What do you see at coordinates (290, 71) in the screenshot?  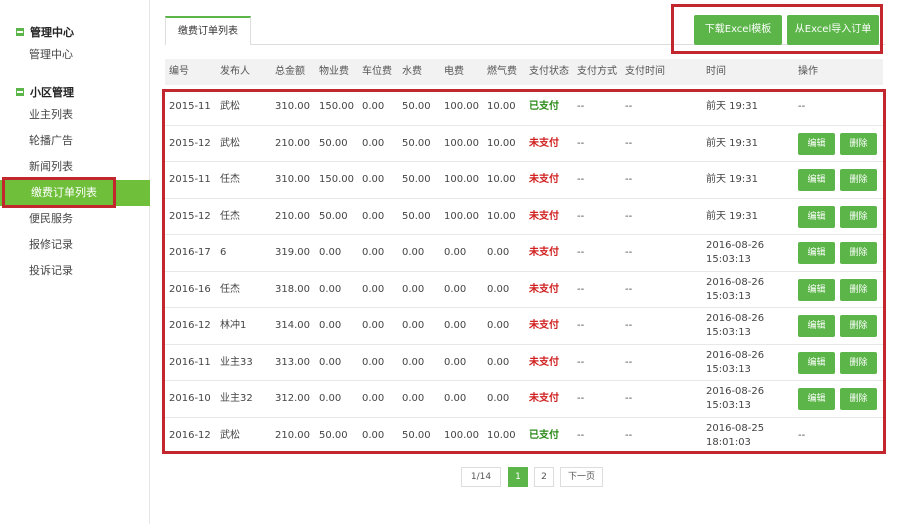 I see `header-col-total: 总金额` at bounding box center [290, 71].